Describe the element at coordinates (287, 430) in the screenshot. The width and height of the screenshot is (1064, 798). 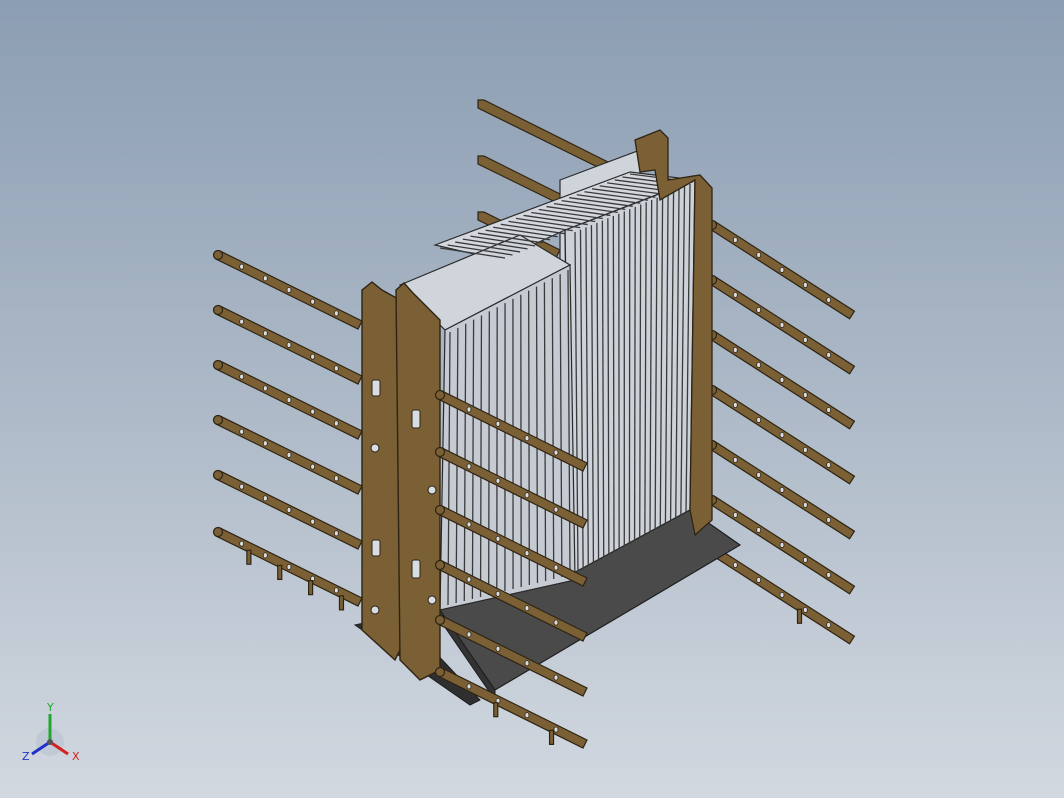
I see `left-arms` at that location.